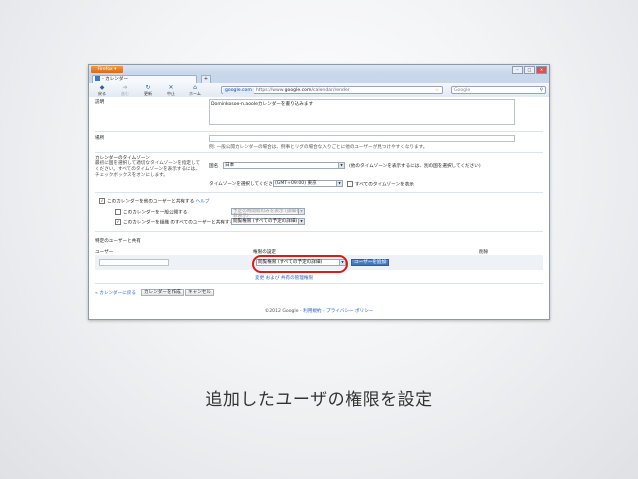 Image resolution: width=638 pixels, height=479 pixels. What do you see at coordinates (541, 91) in the screenshot?
I see `search-icon: ⚲` at bounding box center [541, 91].